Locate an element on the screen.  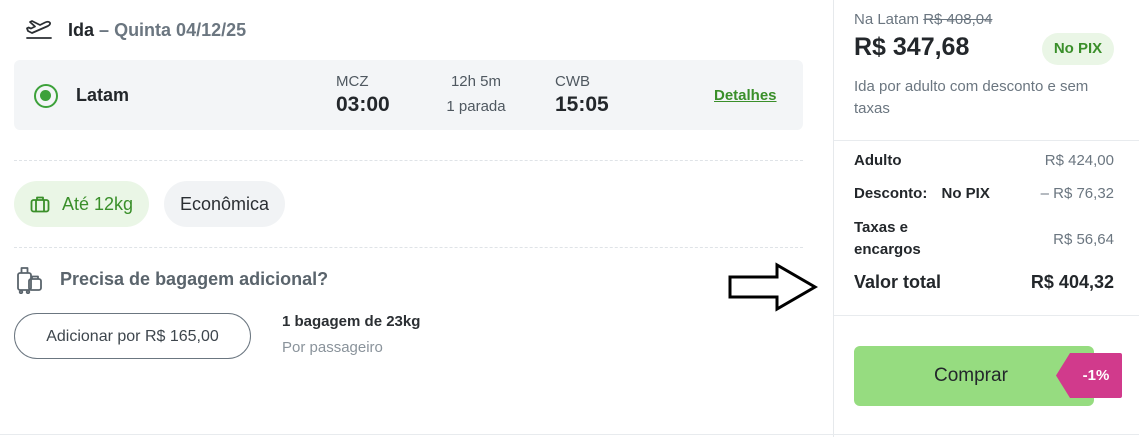
airline-name: Latam is located at coordinates (103, 95).